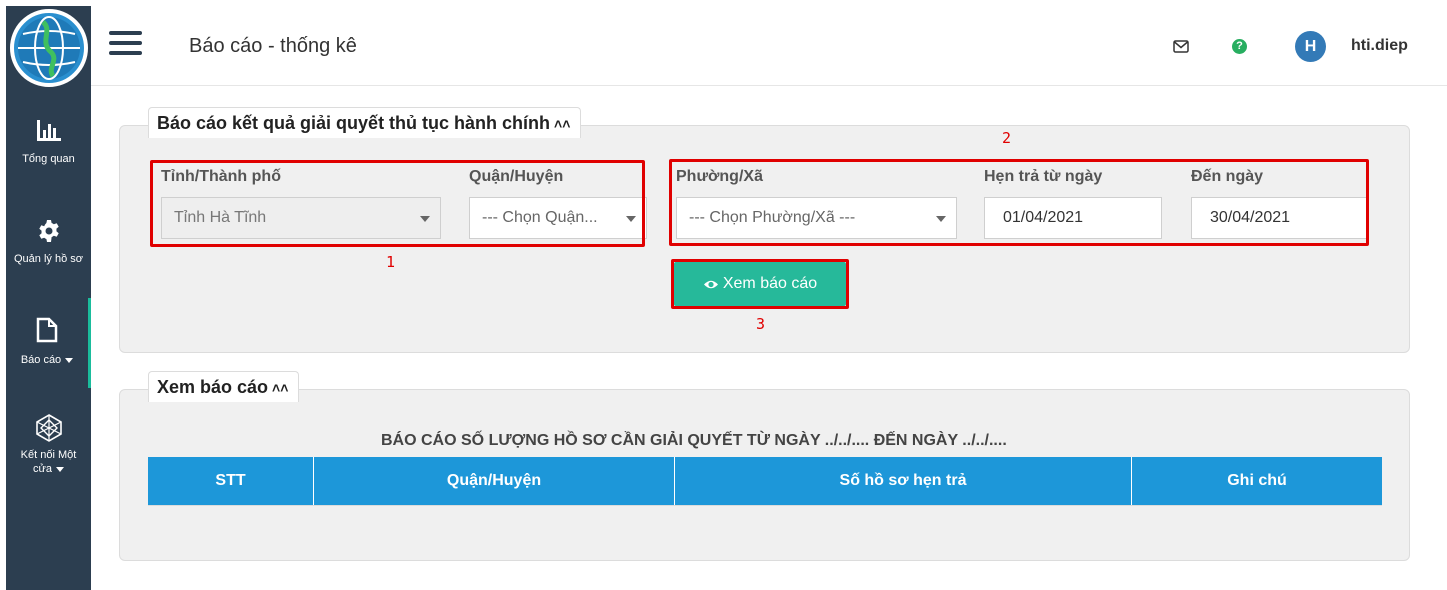 This screenshot has height=590, width=1447. What do you see at coordinates (1239, 46) in the screenshot?
I see `help-icon: ?` at bounding box center [1239, 46].